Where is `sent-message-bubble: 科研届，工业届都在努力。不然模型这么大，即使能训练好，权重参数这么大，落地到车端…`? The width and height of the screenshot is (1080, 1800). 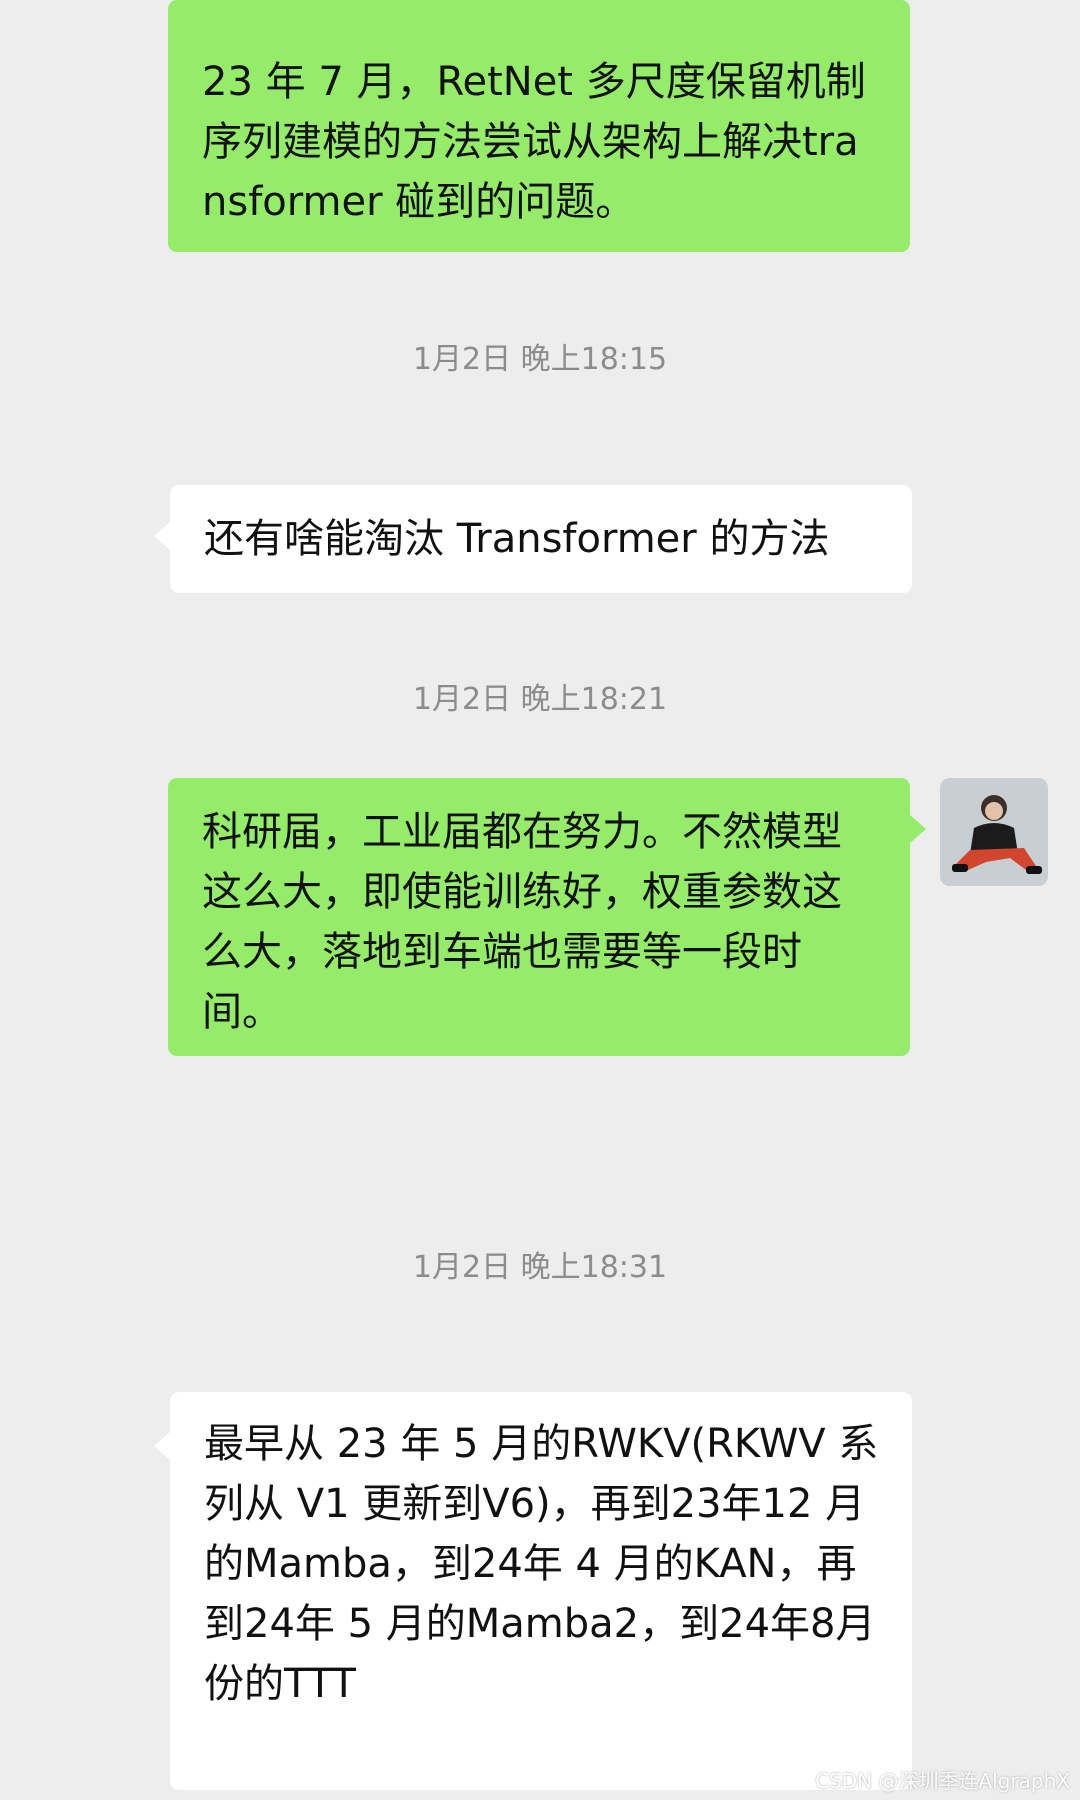
sent-message-bubble: 科研届，工业届都在努力。不然模型这么大，即使能训练好，权重参数这么大，落地到车端… is located at coordinates (539, 917).